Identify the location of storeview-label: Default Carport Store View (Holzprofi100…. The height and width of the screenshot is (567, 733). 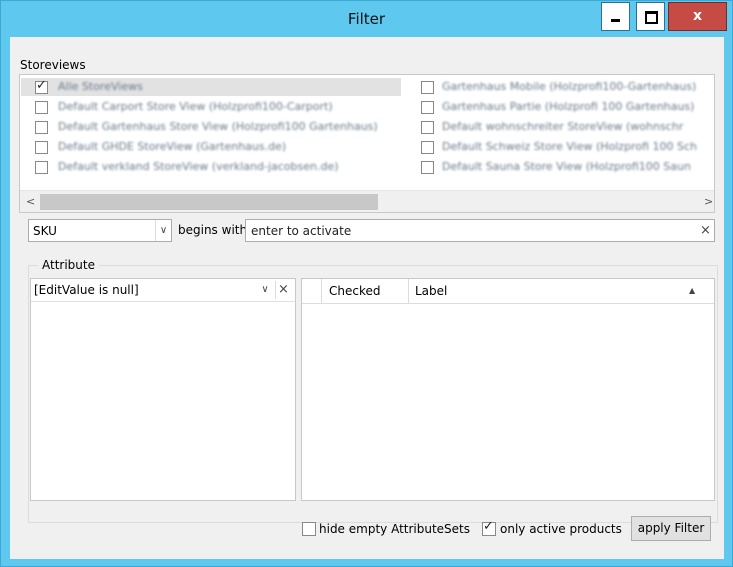
(195, 106).